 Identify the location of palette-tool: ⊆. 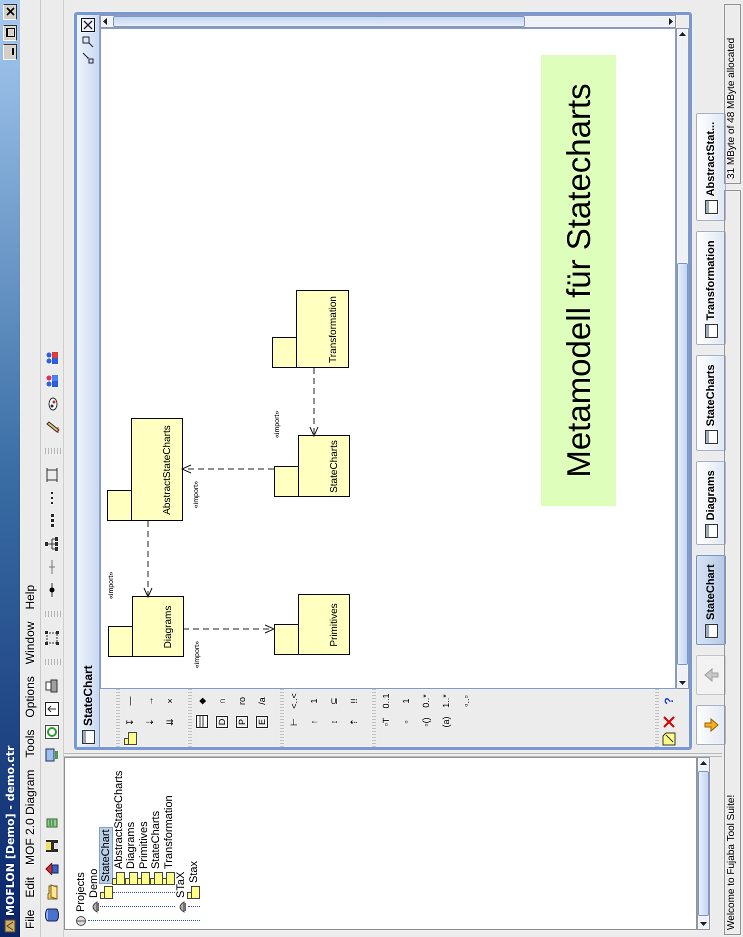
(334, 701).